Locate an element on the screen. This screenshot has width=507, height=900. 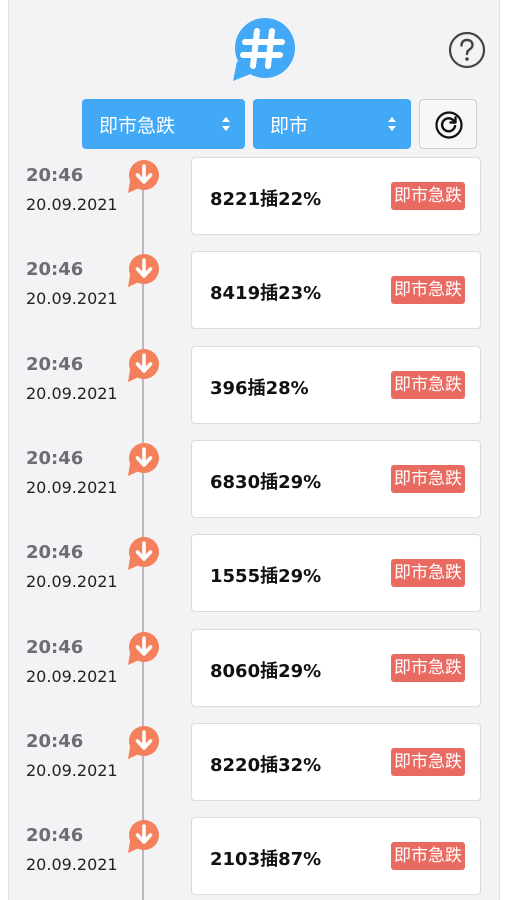
question-circle-icon is located at coordinates (467, 50).